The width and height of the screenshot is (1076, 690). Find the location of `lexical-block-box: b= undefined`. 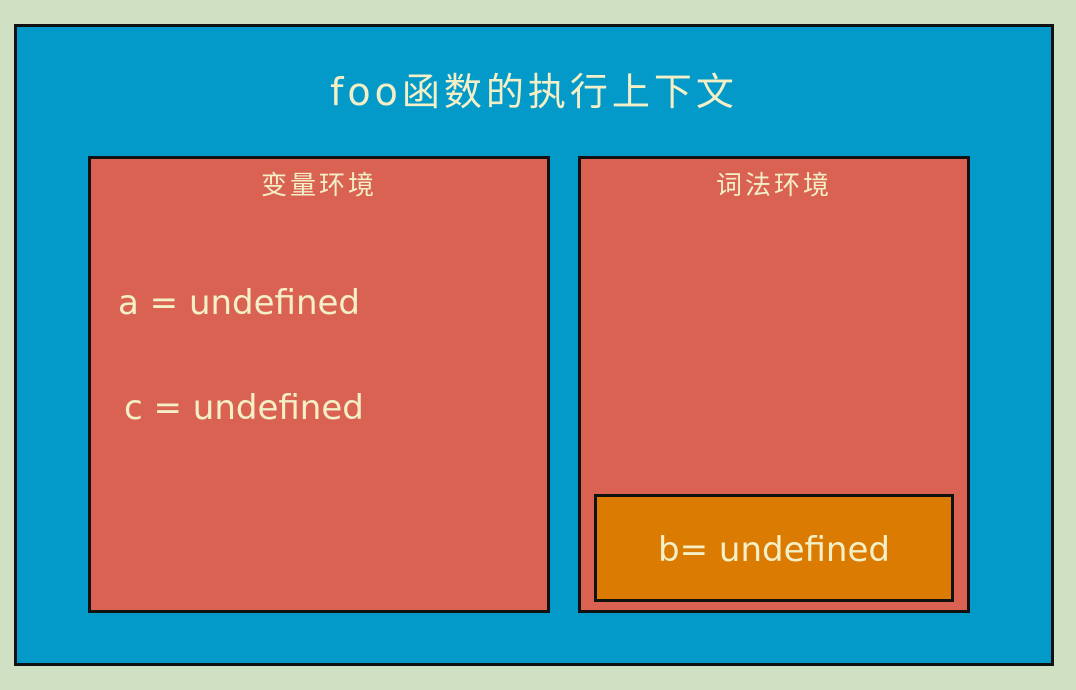

lexical-block-box: b= undefined is located at coordinates (774, 548).